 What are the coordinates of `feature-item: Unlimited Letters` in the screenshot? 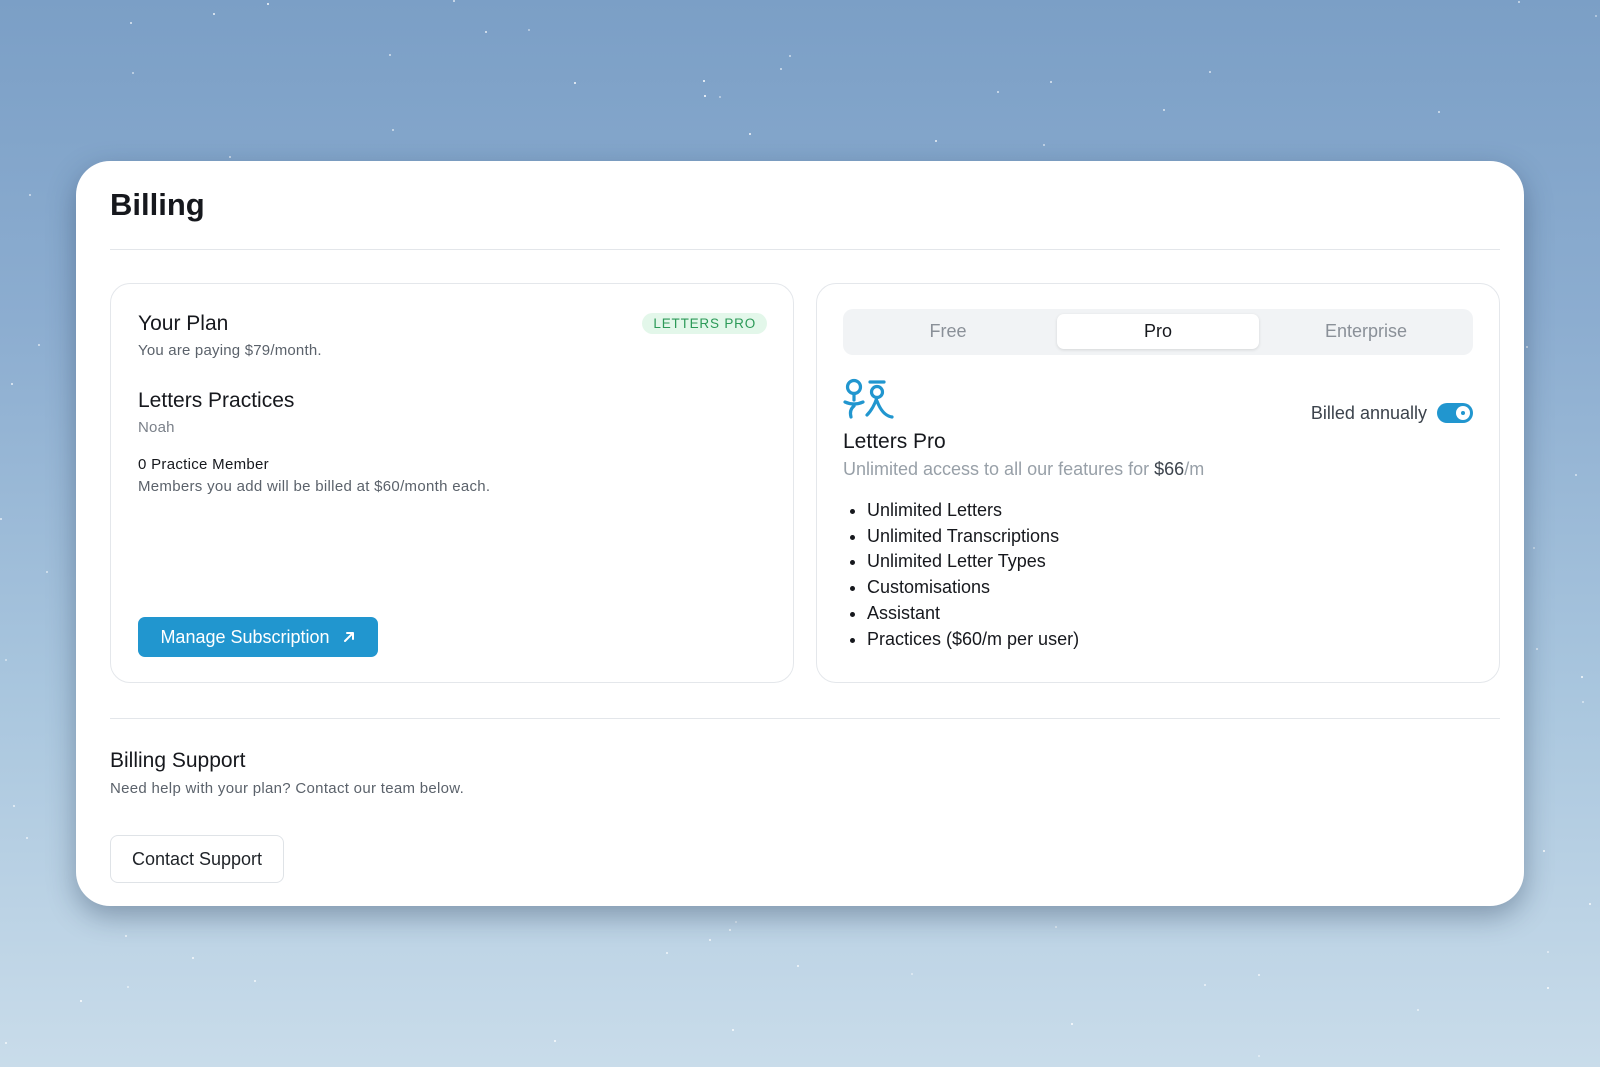 It's located at (973, 511).